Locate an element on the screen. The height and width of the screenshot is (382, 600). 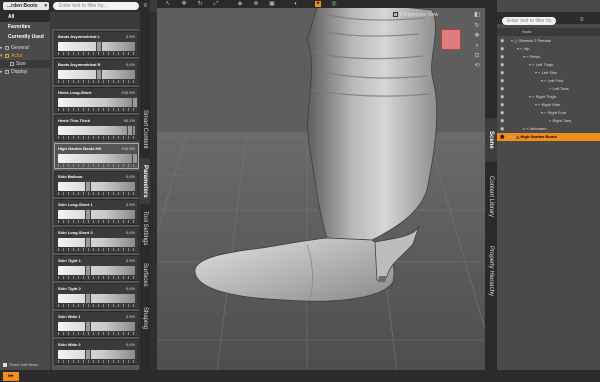
scene-node-abdomen: ◉ ▸ ⌐ Abdomen is located at coordinates (548, 129).